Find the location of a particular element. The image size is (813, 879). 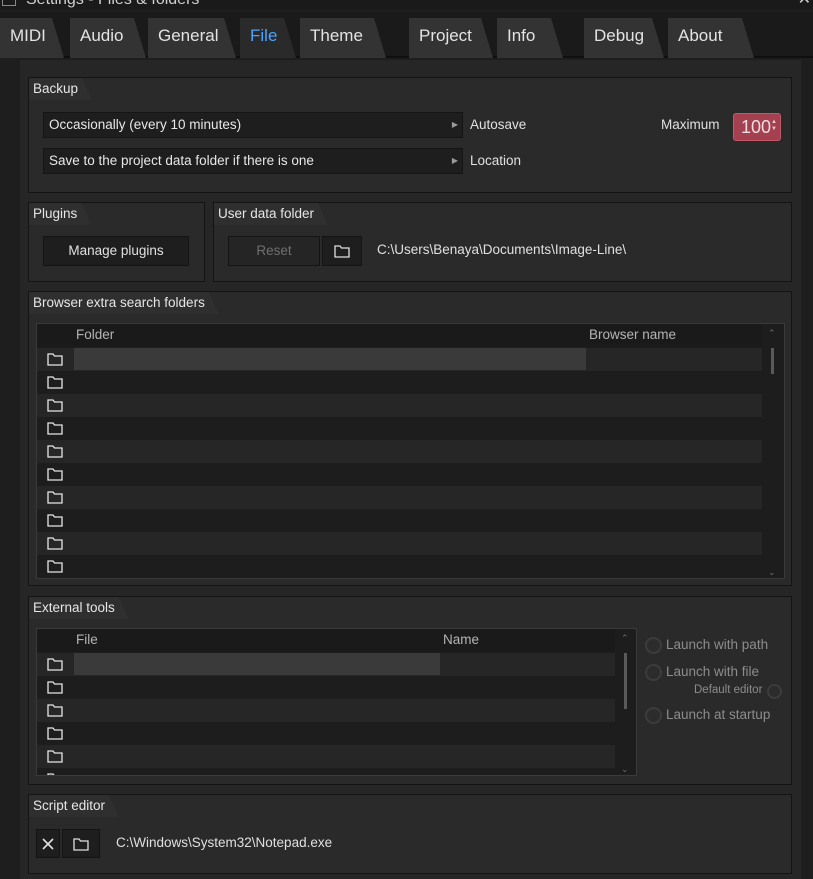

col-folder-header: Folder is located at coordinates (95, 334).